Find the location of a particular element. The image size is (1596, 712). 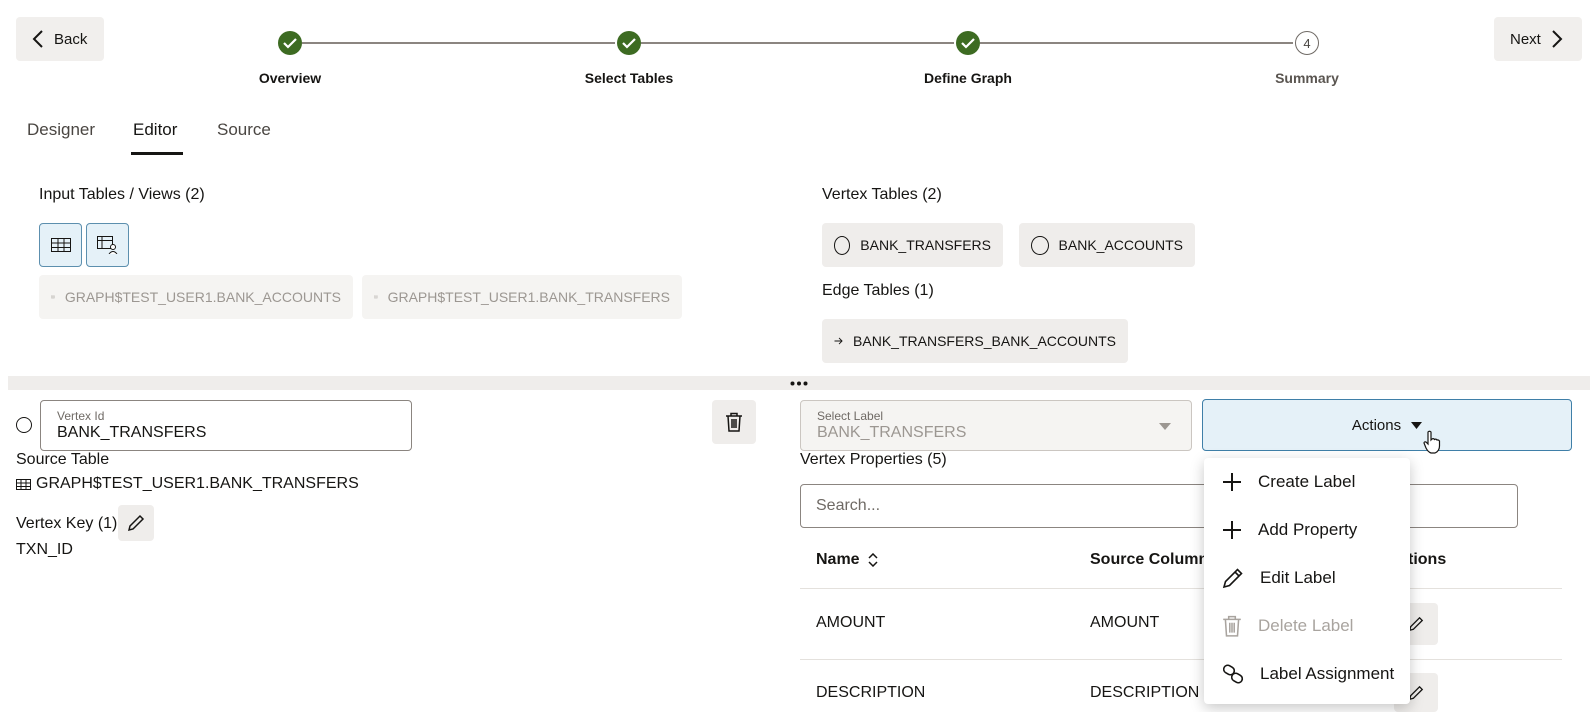

vertex-key-label: Vertex Key (1) is located at coordinates (67, 523).